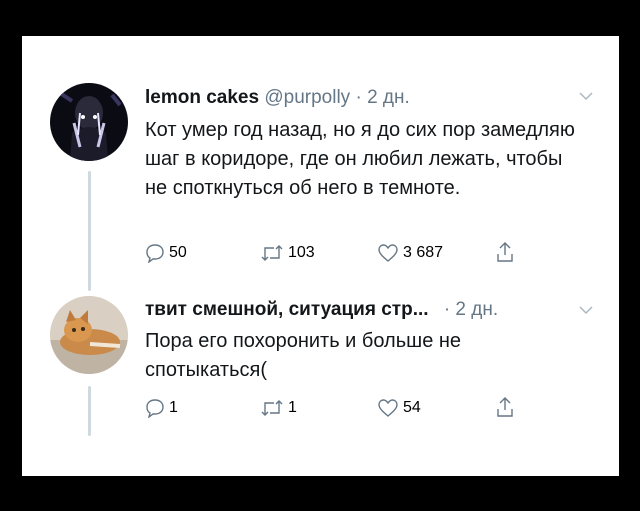 The height and width of the screenshot is (511, 640). I want to click on like-button: 54, so click(399, 408).